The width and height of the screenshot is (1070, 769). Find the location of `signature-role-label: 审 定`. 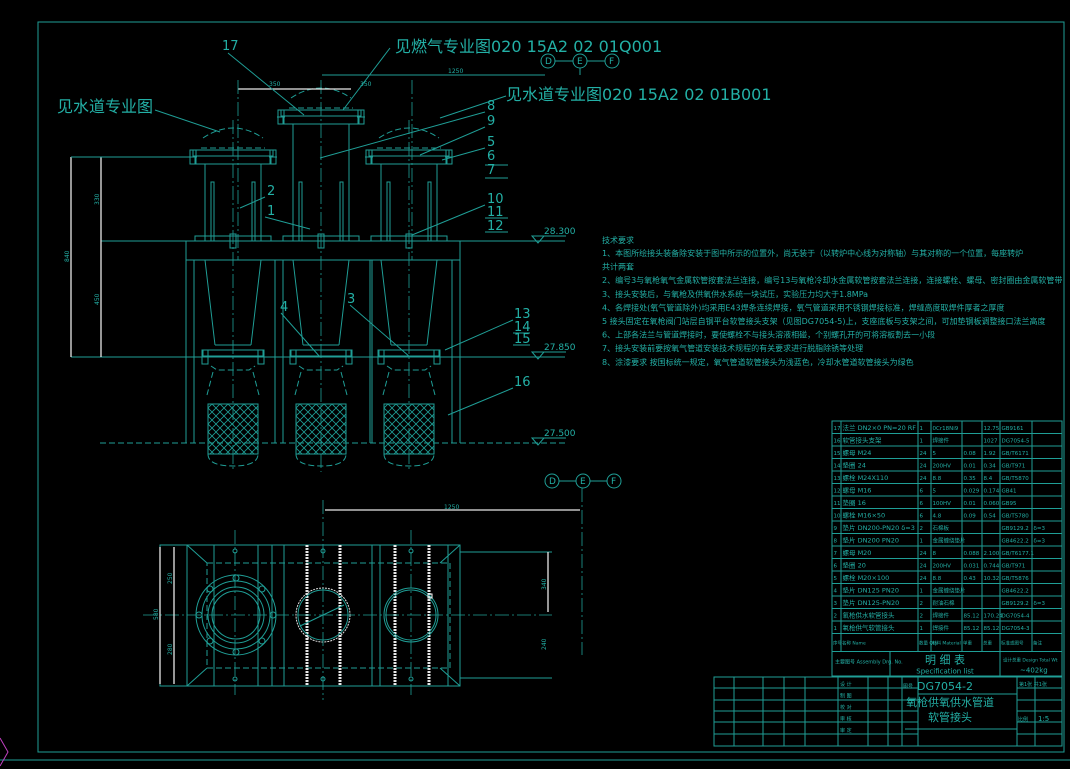

signature-role-label: 审 定 is located at coordinates (846, 730).